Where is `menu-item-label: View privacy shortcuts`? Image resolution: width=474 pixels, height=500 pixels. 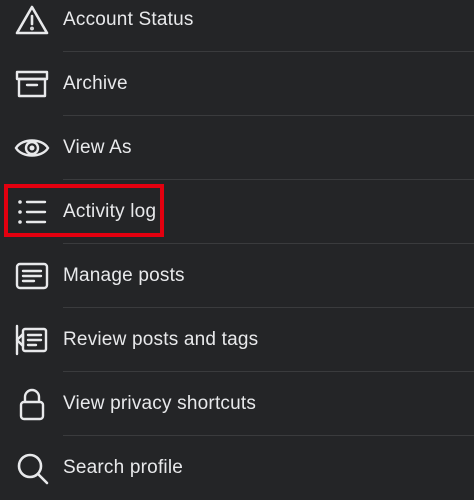
menu-item-label: View privacy shortcuts is located at coordinates (160, 403).